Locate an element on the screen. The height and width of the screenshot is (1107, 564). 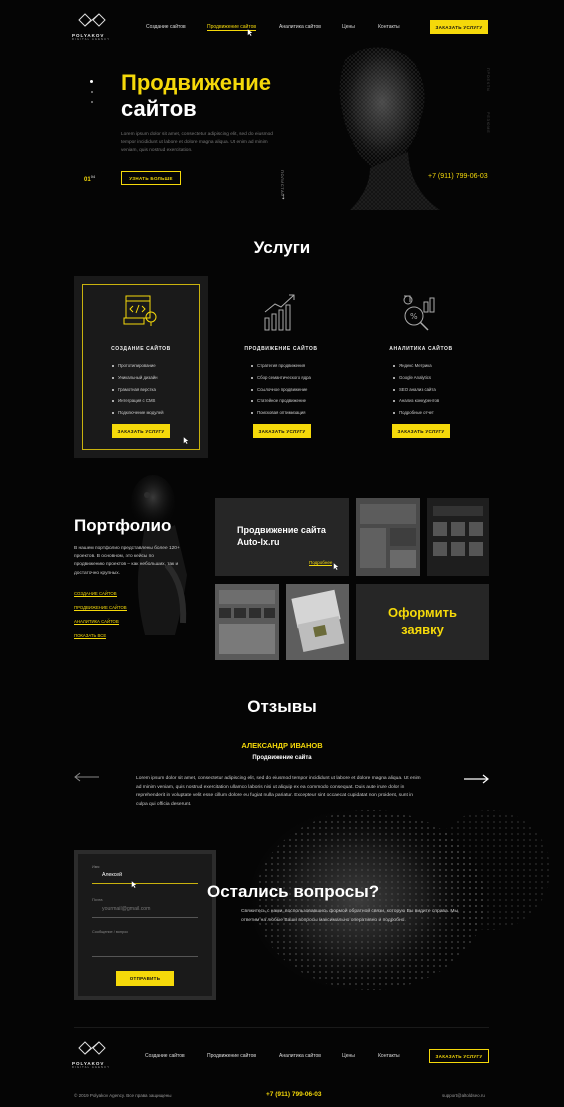
service-icon-growth is located at coordinates (280, 312).